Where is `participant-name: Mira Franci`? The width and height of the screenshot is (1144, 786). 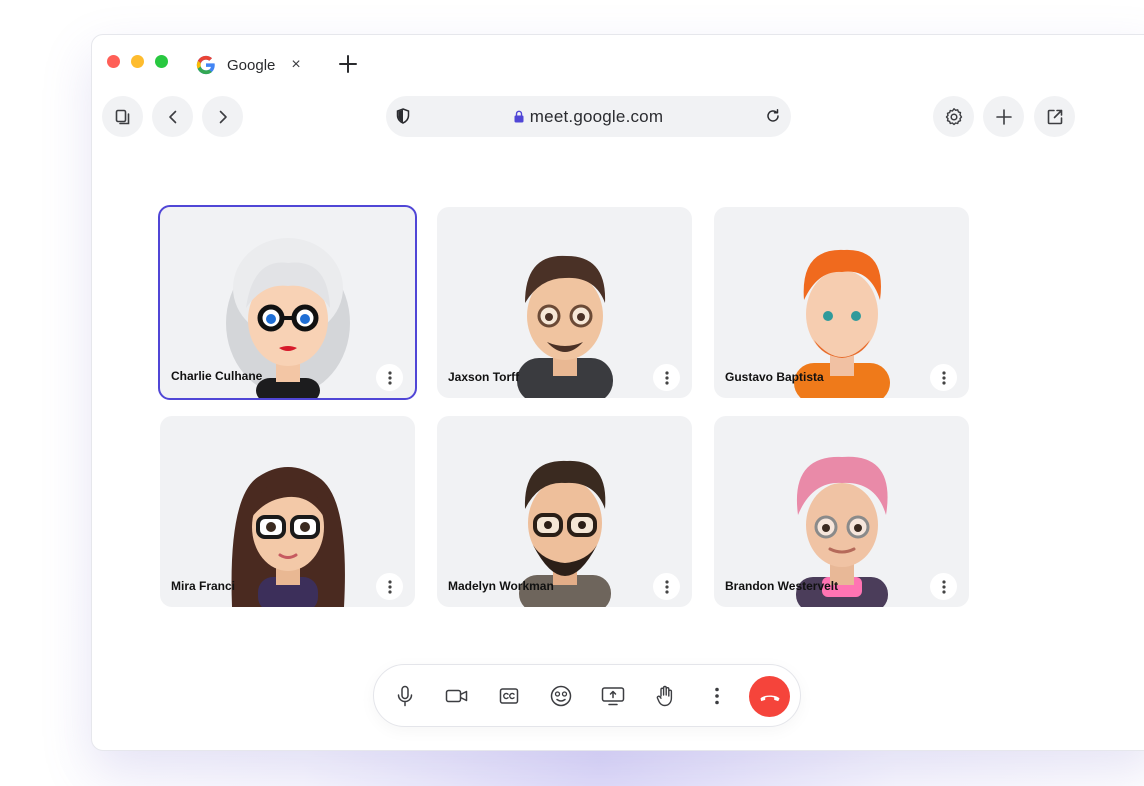 participant-name: Mira Franci is located at coordinates (203, 586).